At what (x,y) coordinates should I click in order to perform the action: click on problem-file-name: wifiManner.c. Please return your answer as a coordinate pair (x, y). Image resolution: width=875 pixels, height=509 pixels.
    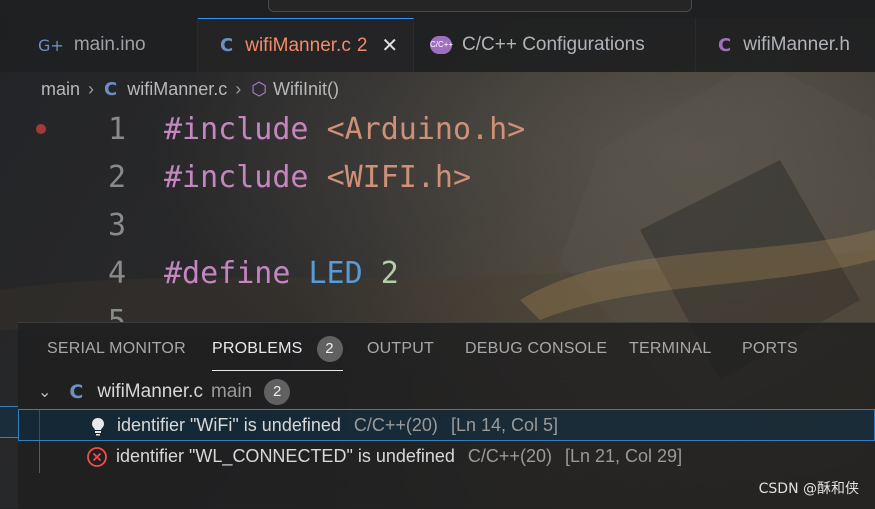
    Looking at the image, I should click on (150, 391).